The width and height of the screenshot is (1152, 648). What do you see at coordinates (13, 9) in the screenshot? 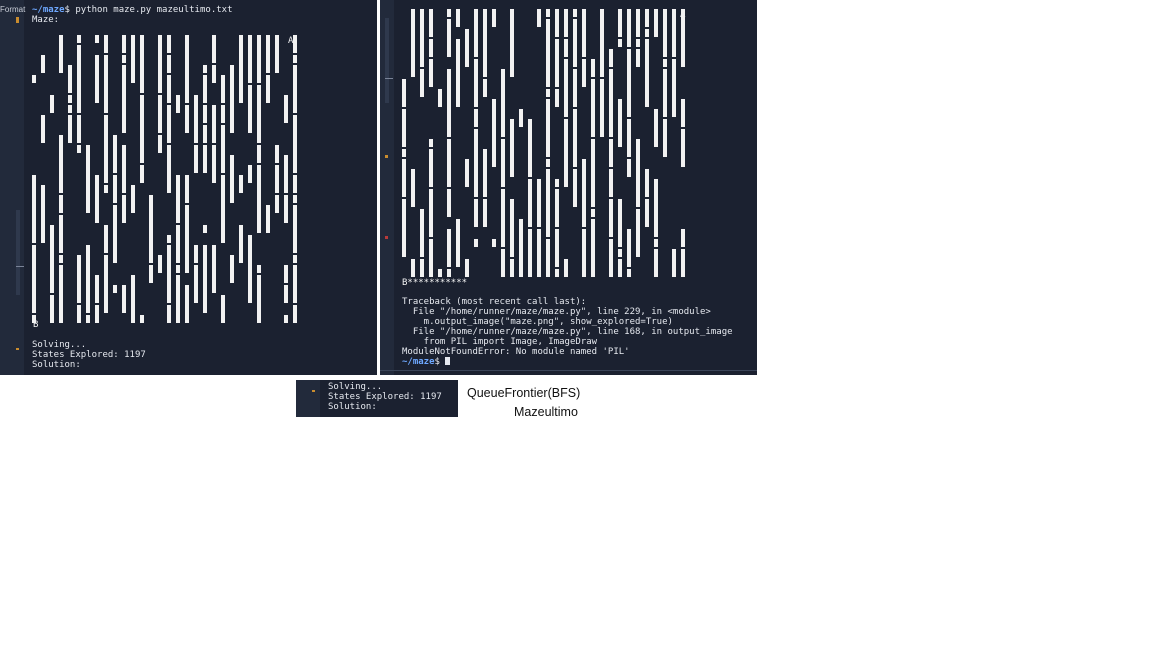
I see `format-label: Format` at bounding box center [13, 9].